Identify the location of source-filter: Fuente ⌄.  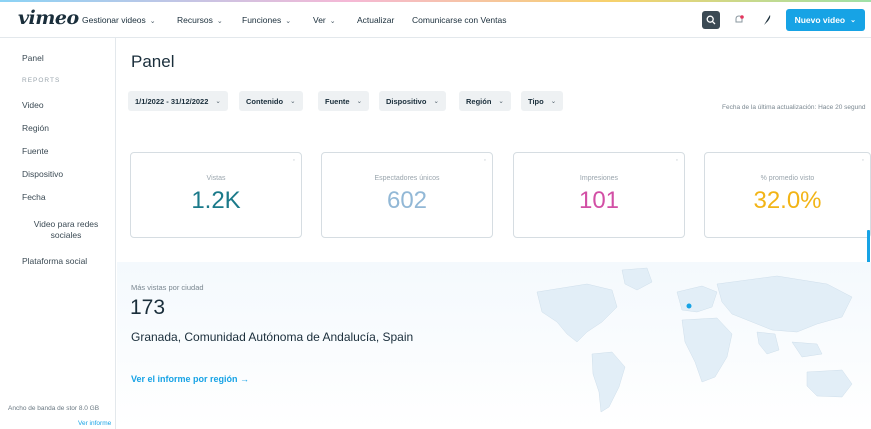
(344, 101).